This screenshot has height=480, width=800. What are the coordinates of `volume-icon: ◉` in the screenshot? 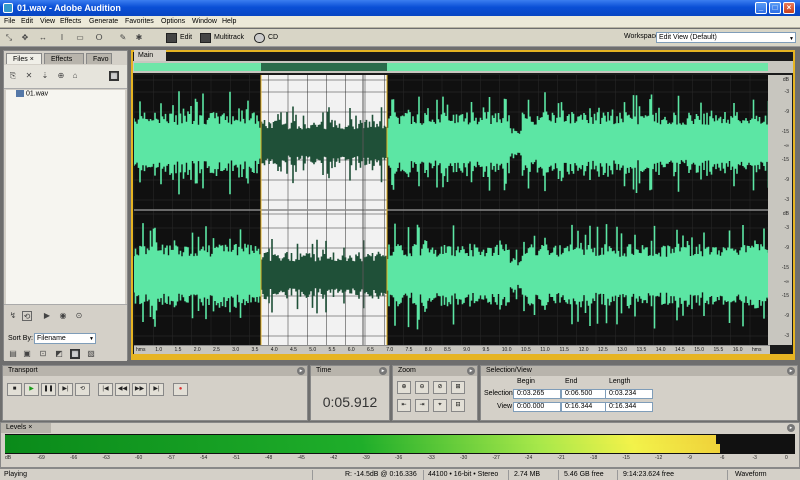 It's located at (63, 316).